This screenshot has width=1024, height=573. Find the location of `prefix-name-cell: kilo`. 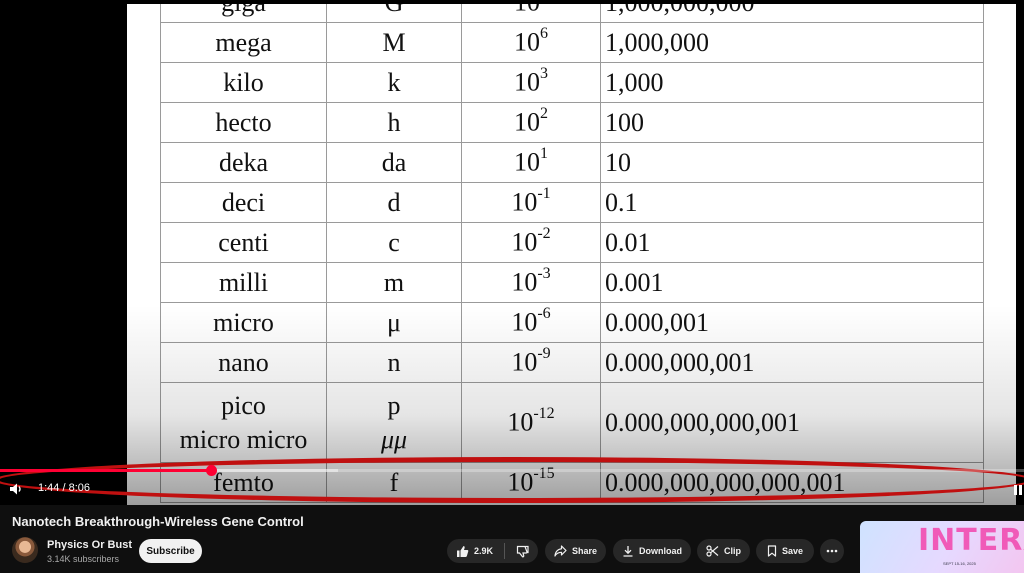

prefix-name-cell: kilo is located at coordinates (243, 82).